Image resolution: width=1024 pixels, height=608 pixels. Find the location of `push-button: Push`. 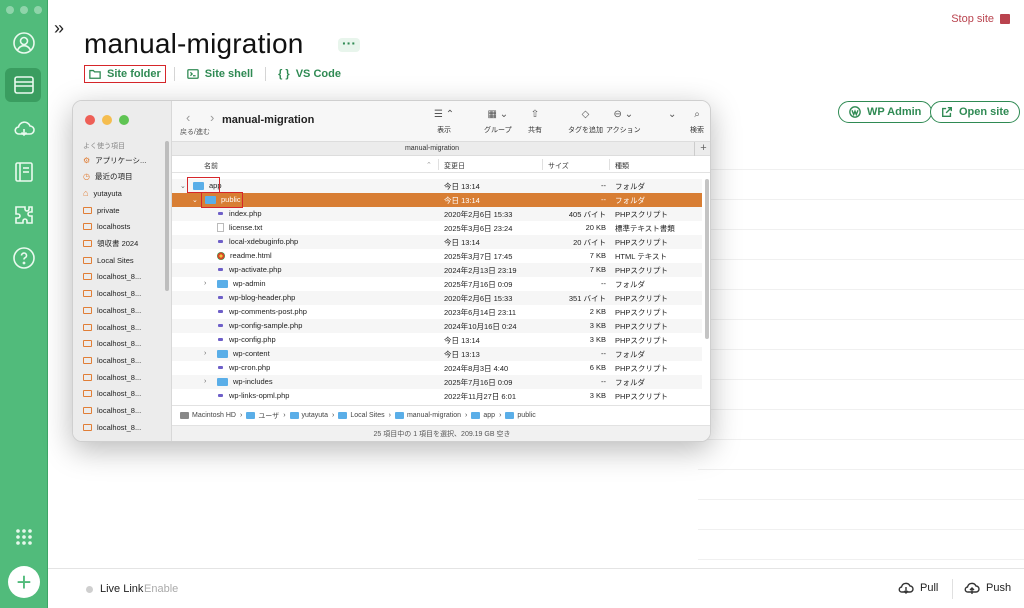

push-button: Push is located at coordinates (987, 588).